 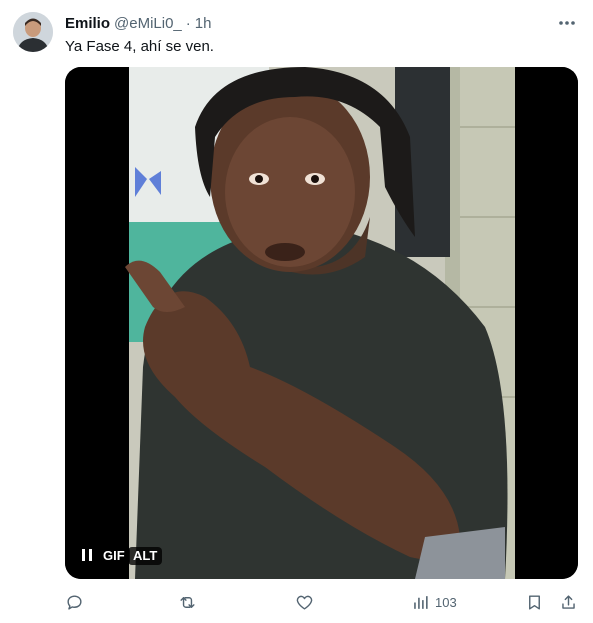 I want to click on pause-button, so click(x=87, y=555).